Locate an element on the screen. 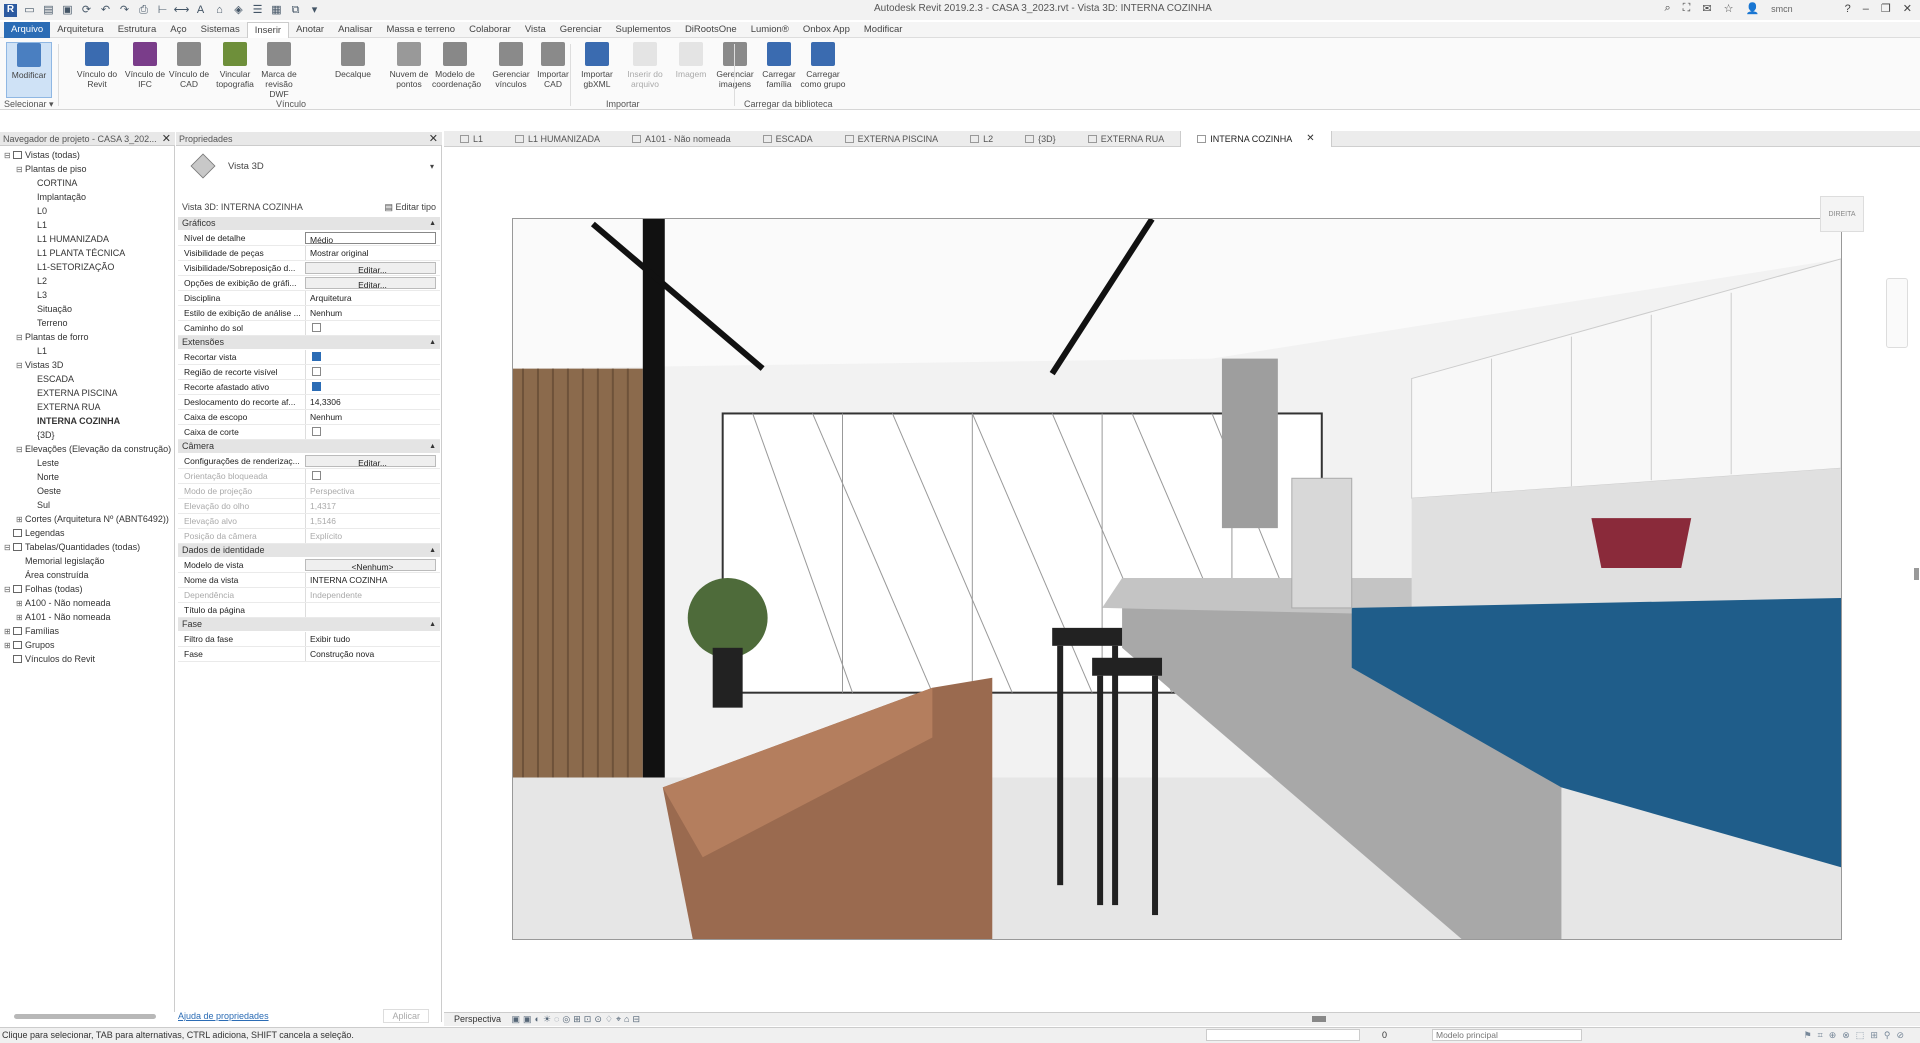  tree-item: ⊟ Plantas de piso is located at coordinates (51, 169).